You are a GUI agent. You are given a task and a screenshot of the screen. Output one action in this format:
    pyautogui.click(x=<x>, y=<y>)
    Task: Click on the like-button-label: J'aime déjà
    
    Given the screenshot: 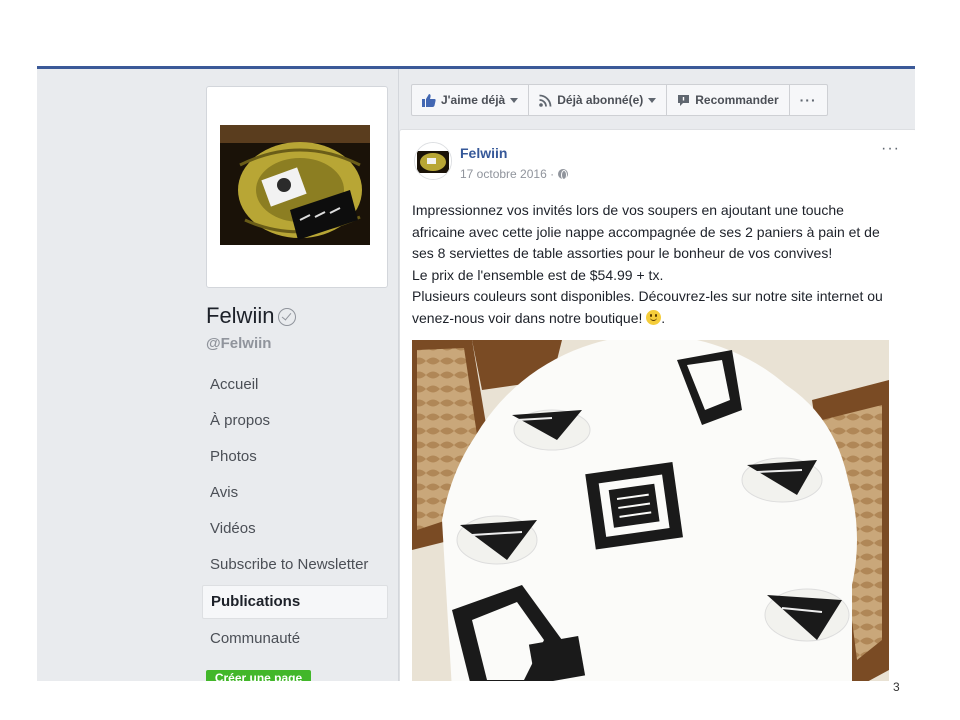 What is the action you would take?
    pyautogui.click(x=473, y=100)
    